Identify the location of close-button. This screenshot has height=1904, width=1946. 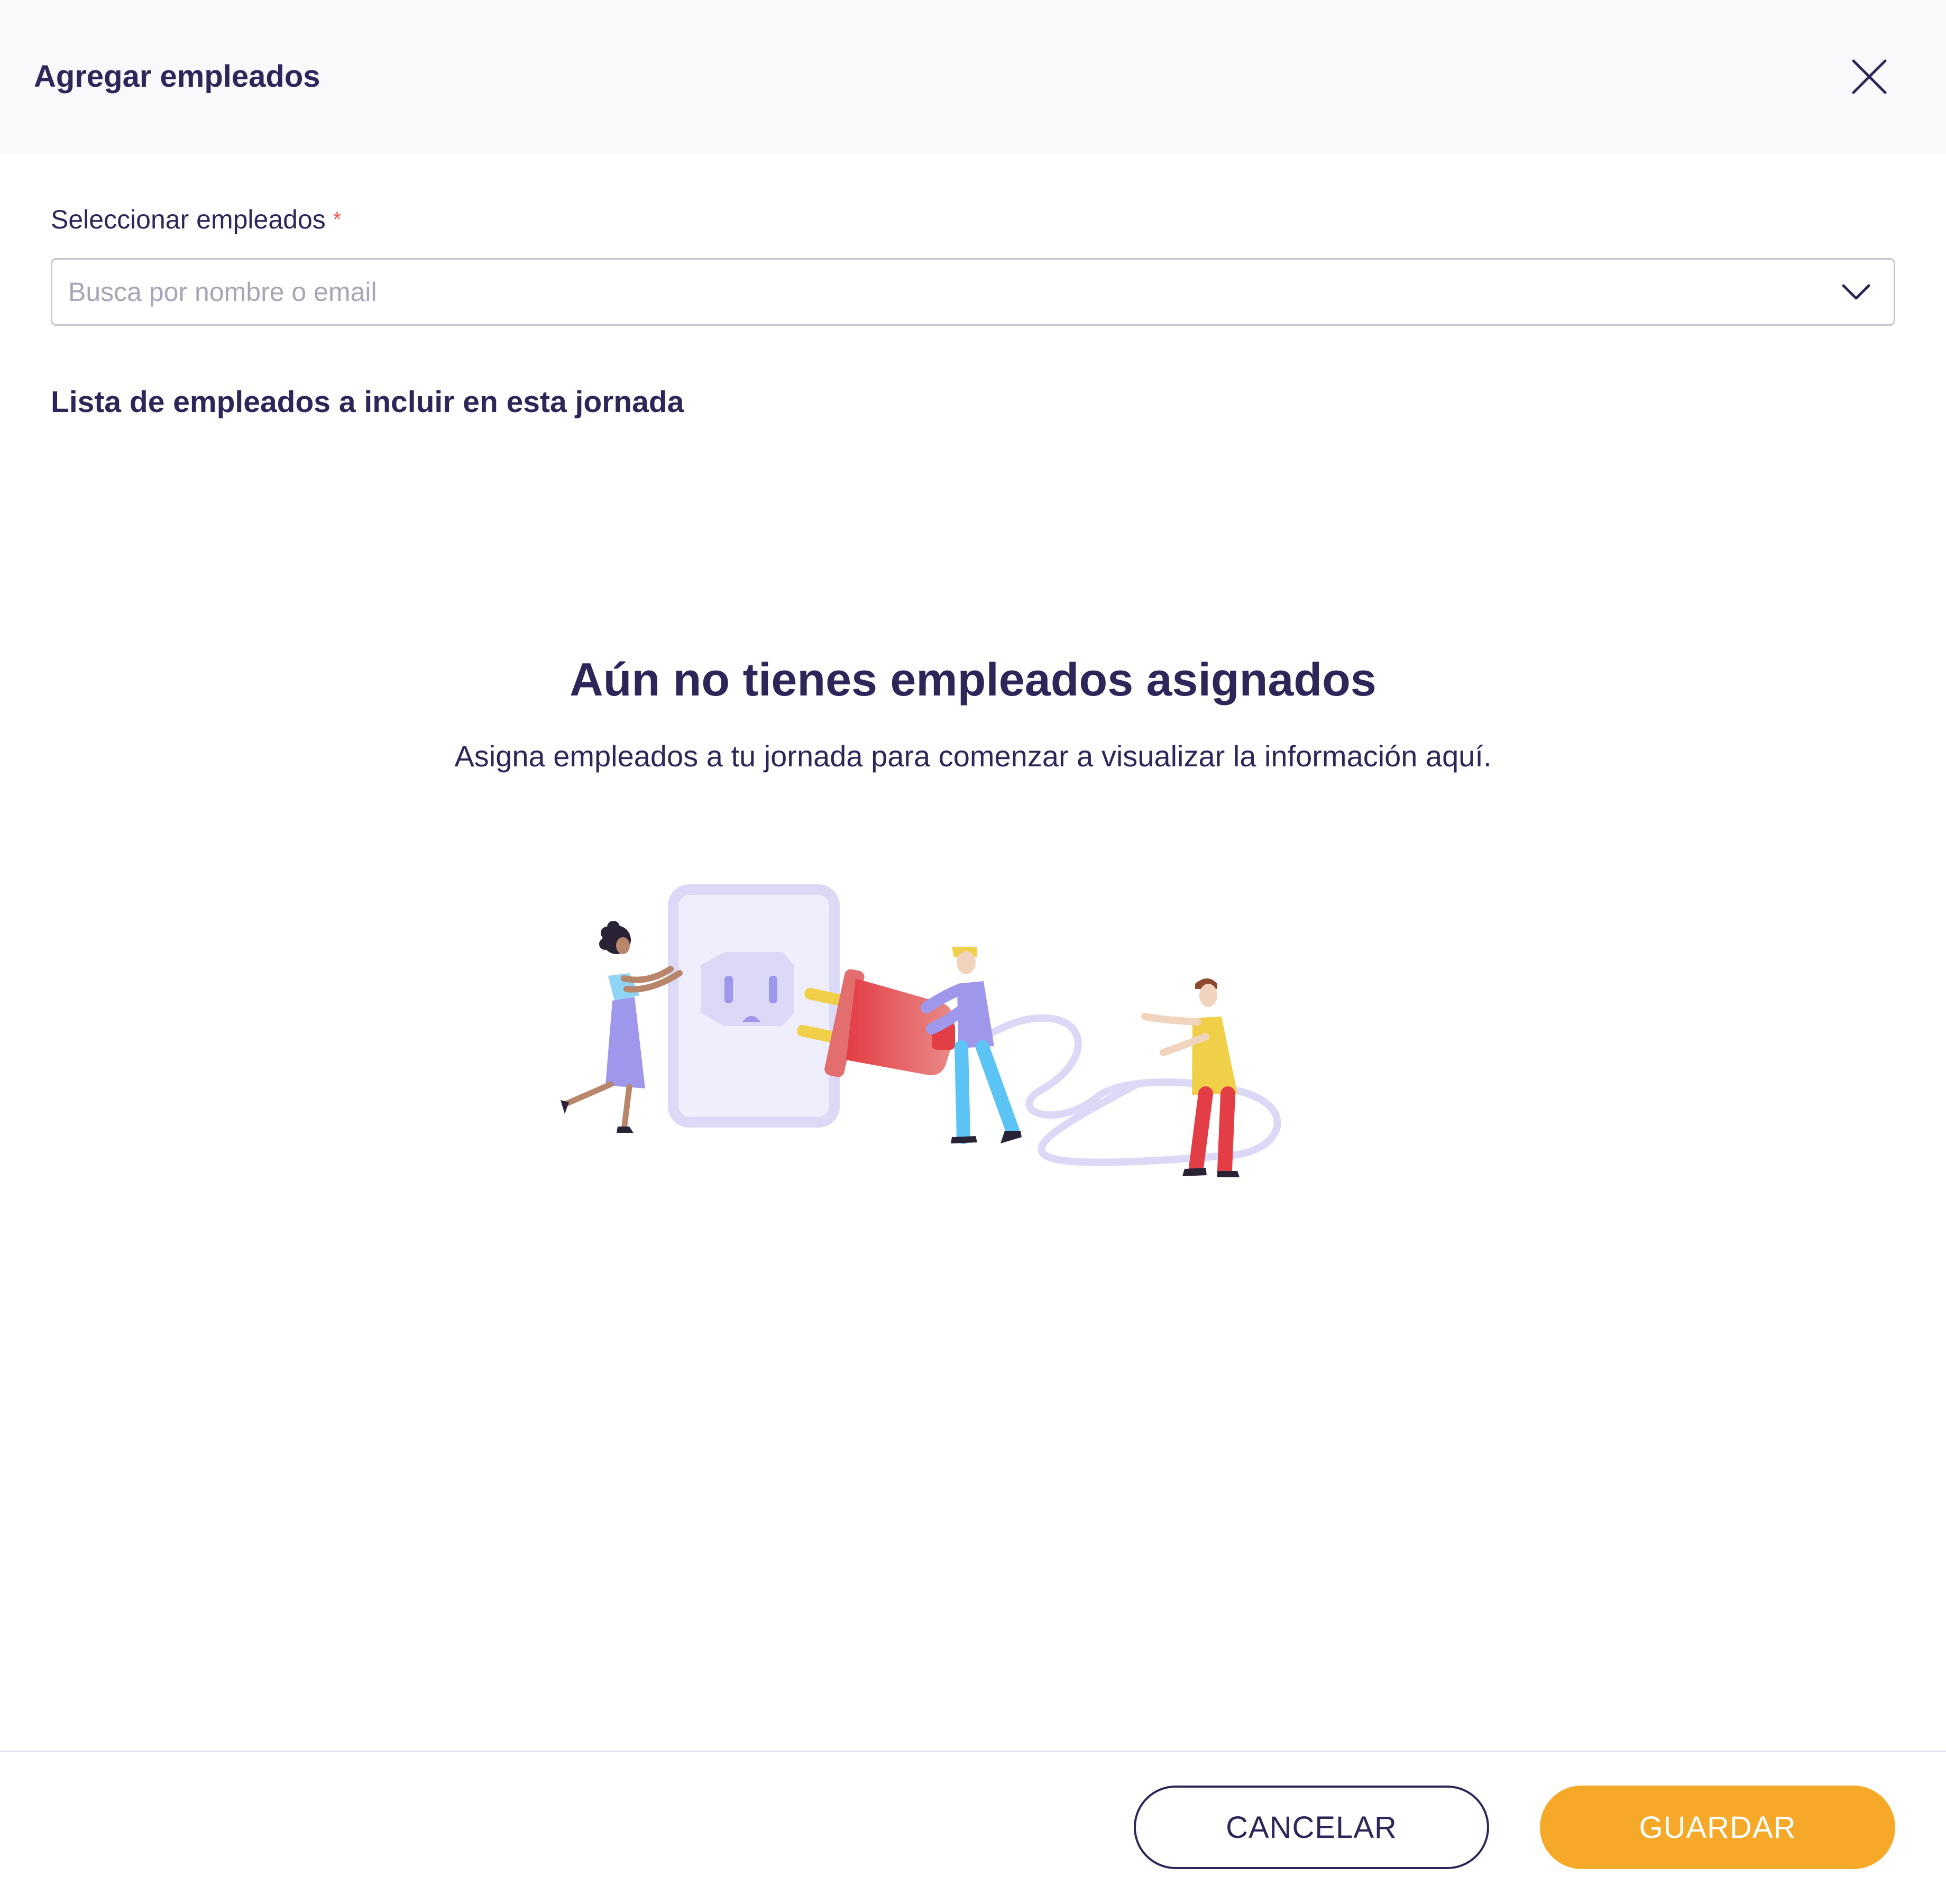
(1869, 77).